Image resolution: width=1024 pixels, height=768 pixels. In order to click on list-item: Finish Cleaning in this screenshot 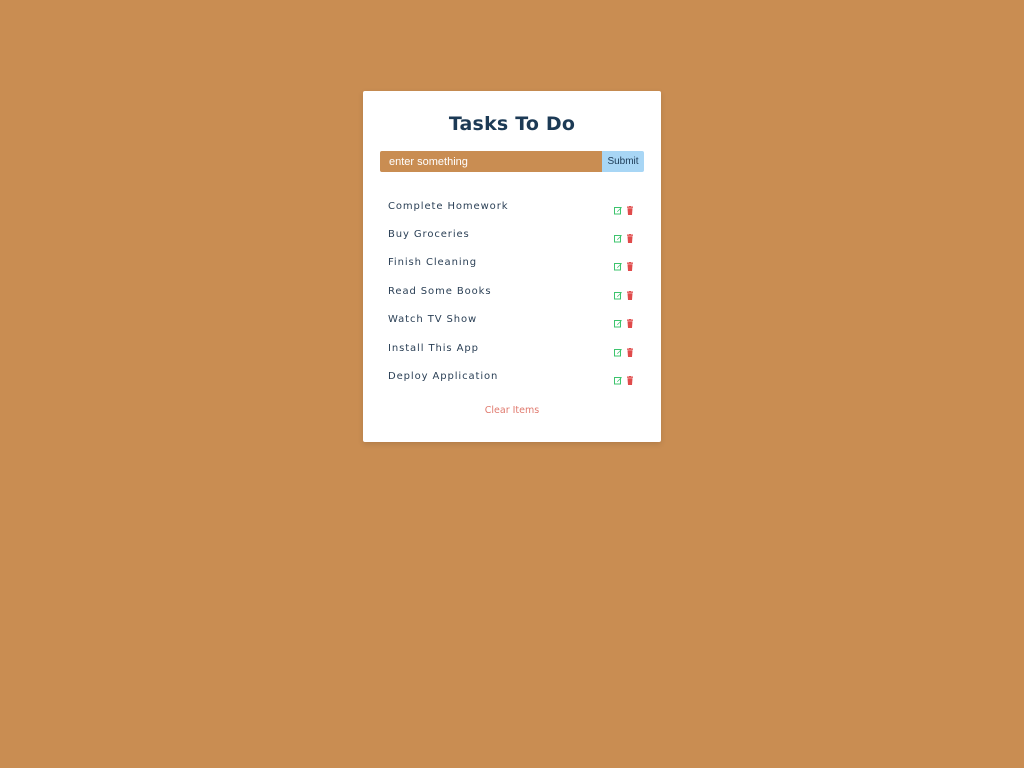, I will do `click(512, 263)`.